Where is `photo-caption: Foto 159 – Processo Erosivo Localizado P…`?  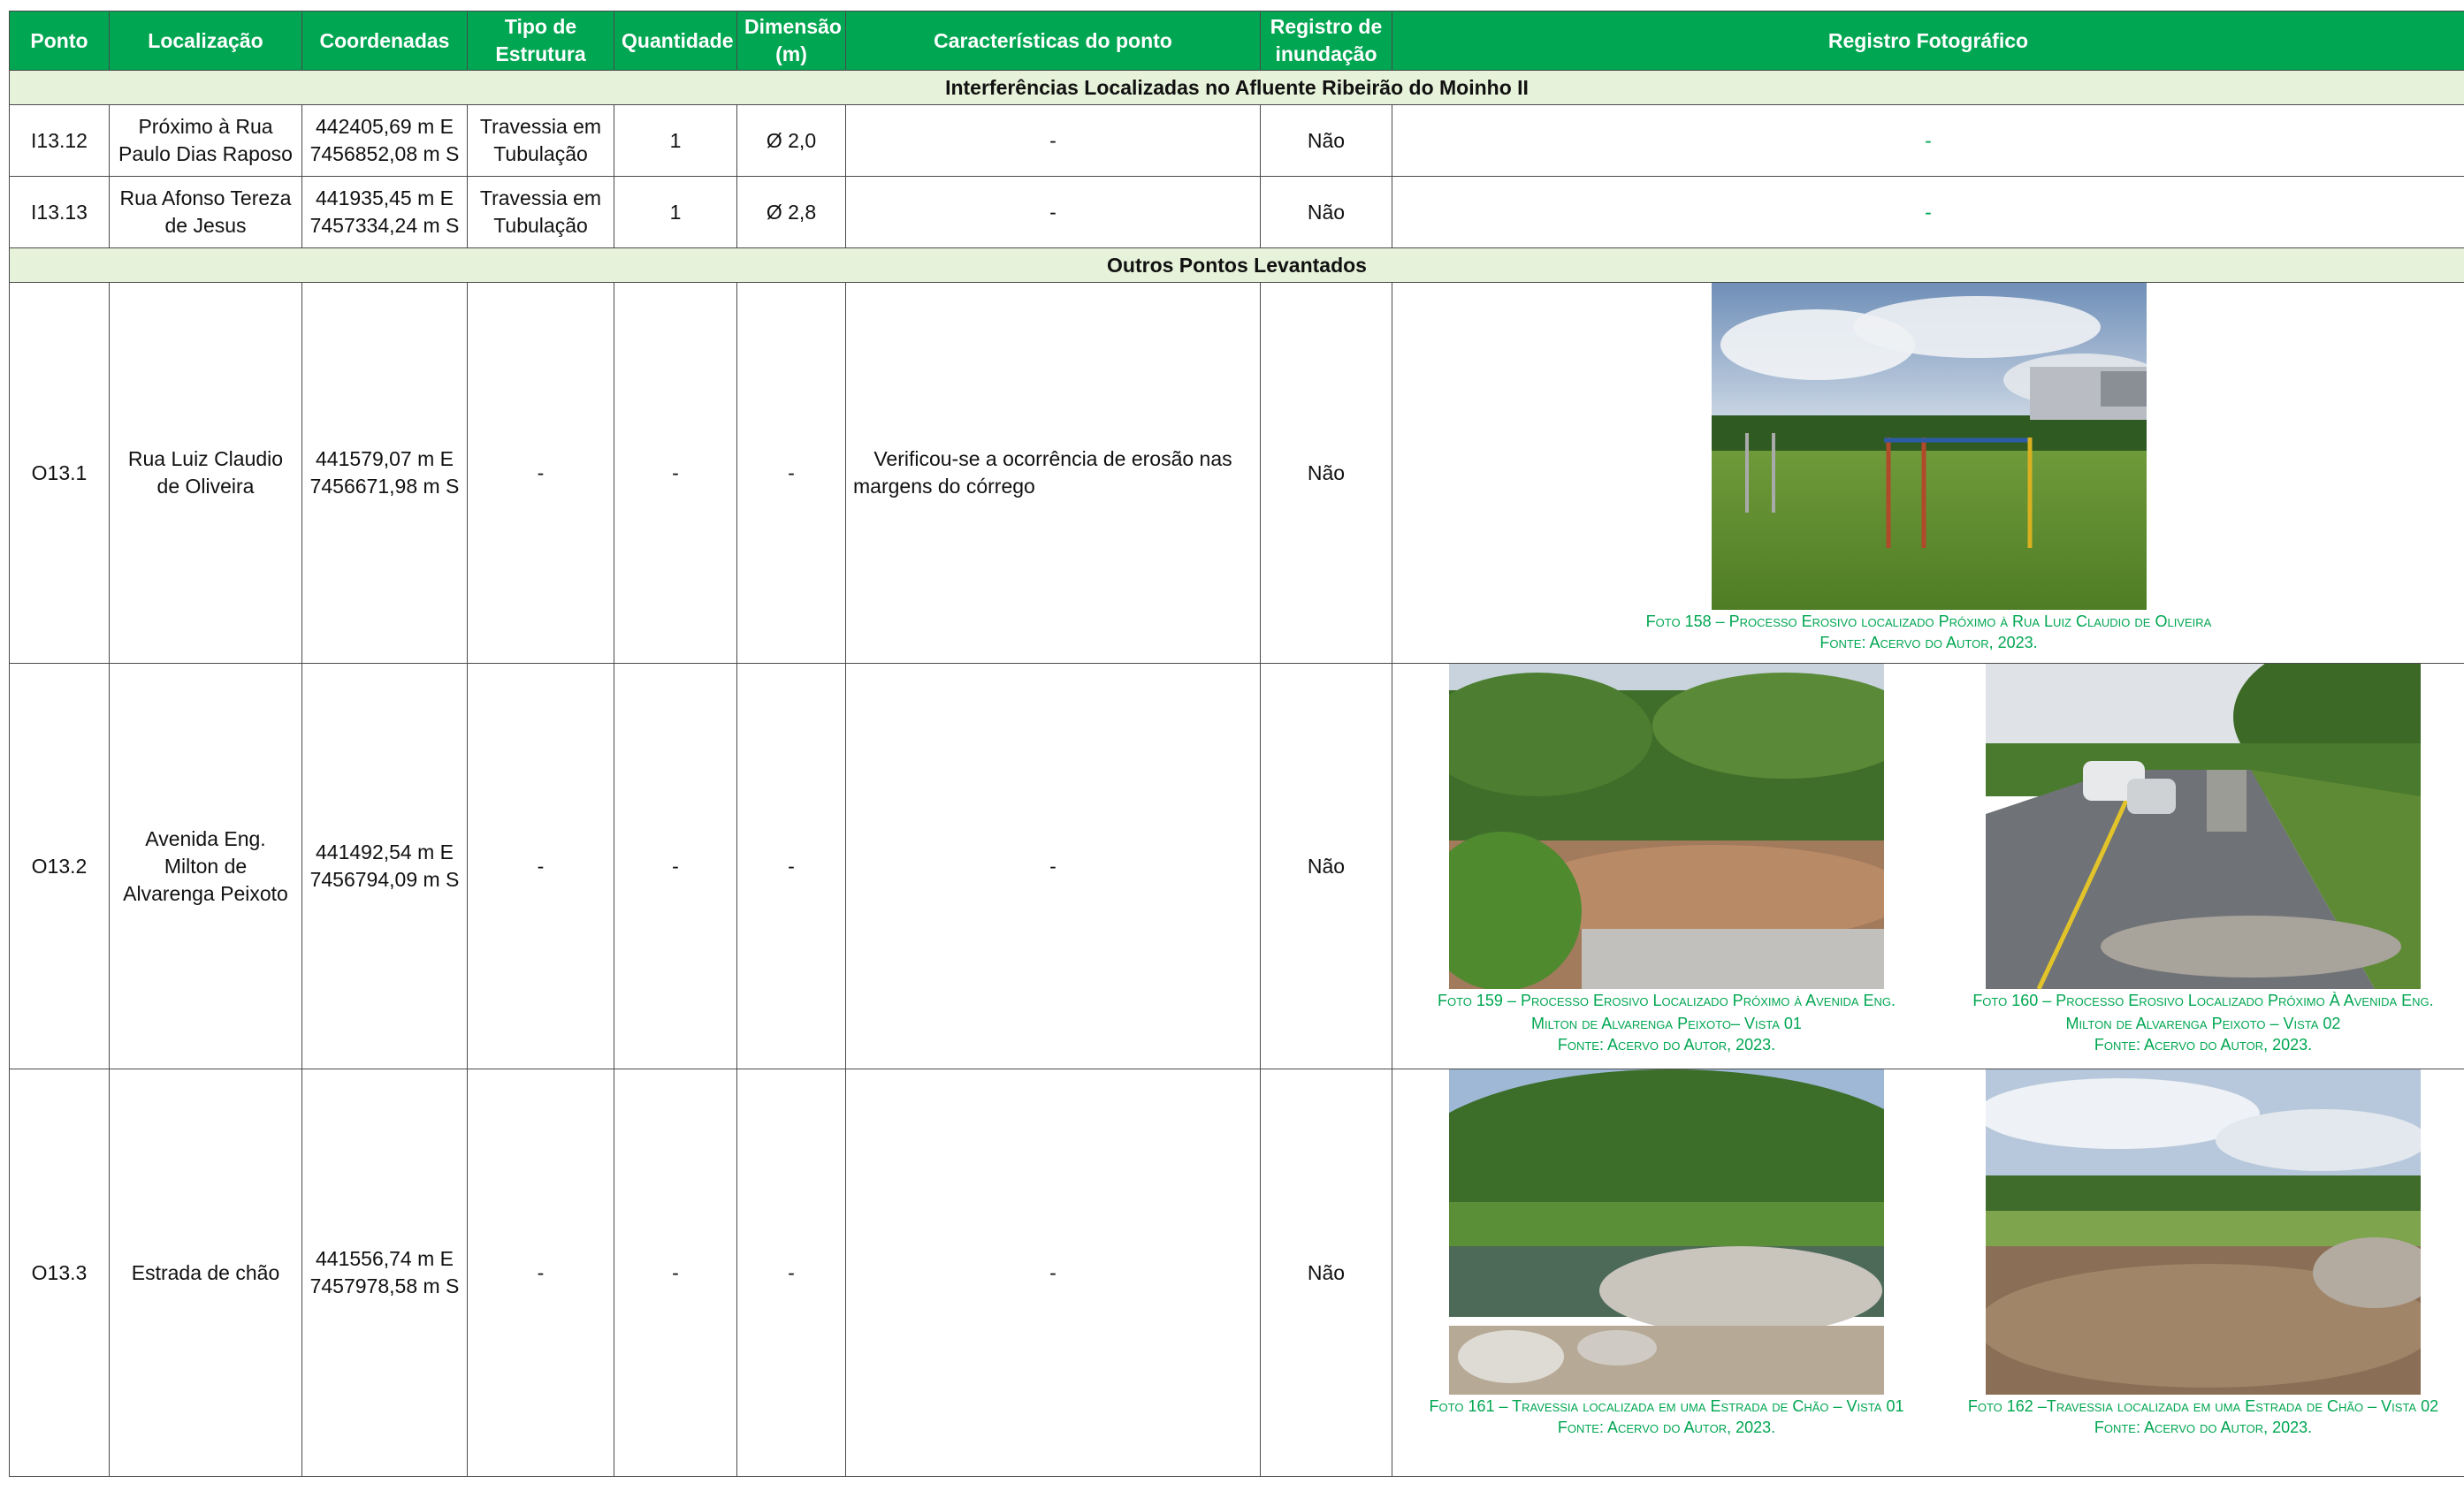
photo-caption: Foto 159 – Processo Erosivo Localizado P… is located at coordinates (1666, 1012).